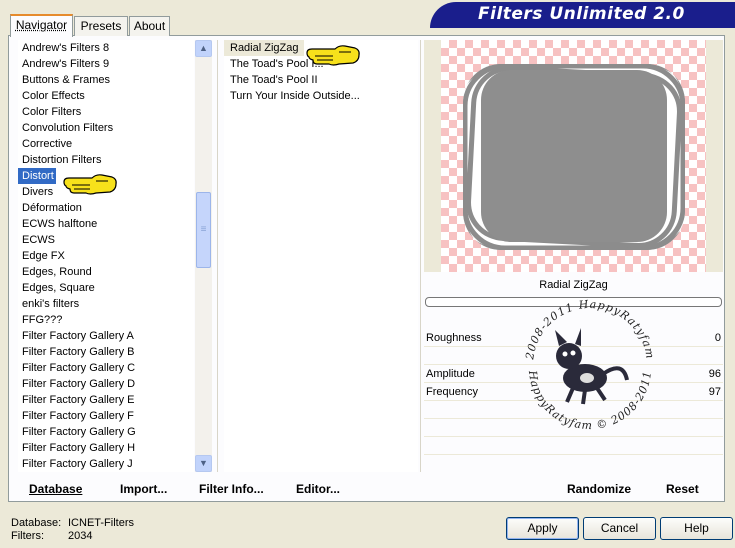 The image size is (735, 548). Describe the element at coordinates (450, 374) in the screenshot. I see `param-name: Amplitude` at that location.